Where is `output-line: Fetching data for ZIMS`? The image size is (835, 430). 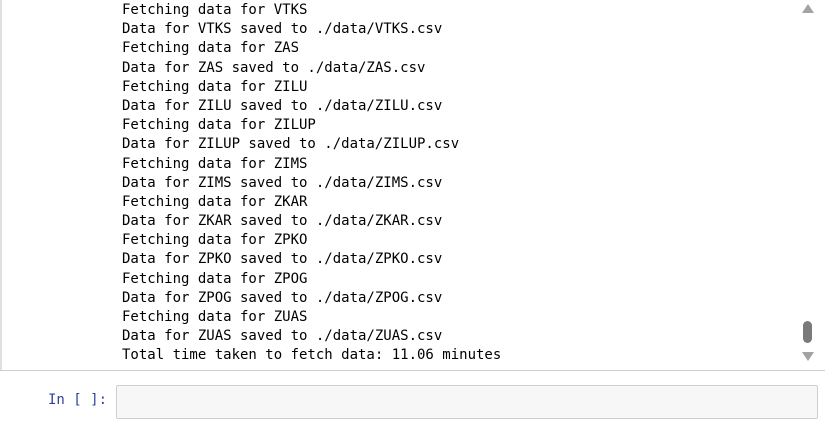 output-line: Fetching data for ZIMS is located at coordinates (215, 163).